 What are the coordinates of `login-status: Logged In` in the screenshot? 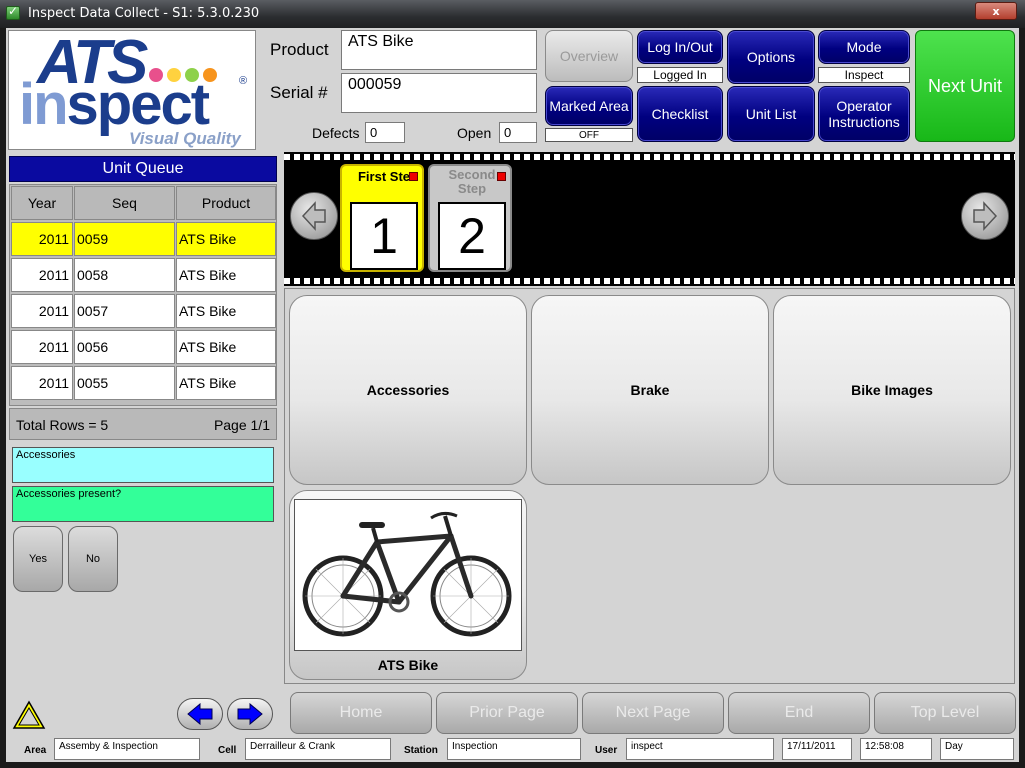 It's located at (680, 75).